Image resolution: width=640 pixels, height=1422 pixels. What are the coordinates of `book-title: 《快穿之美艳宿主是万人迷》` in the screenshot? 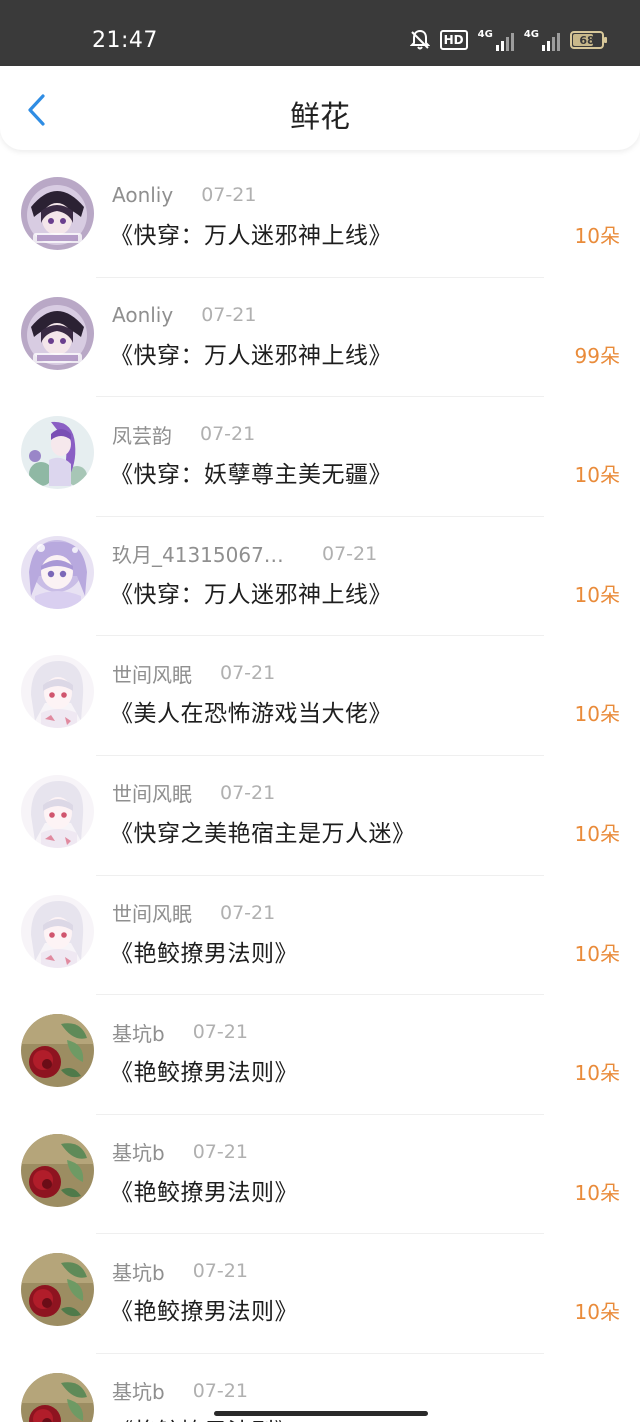 It's located at (263, 831).